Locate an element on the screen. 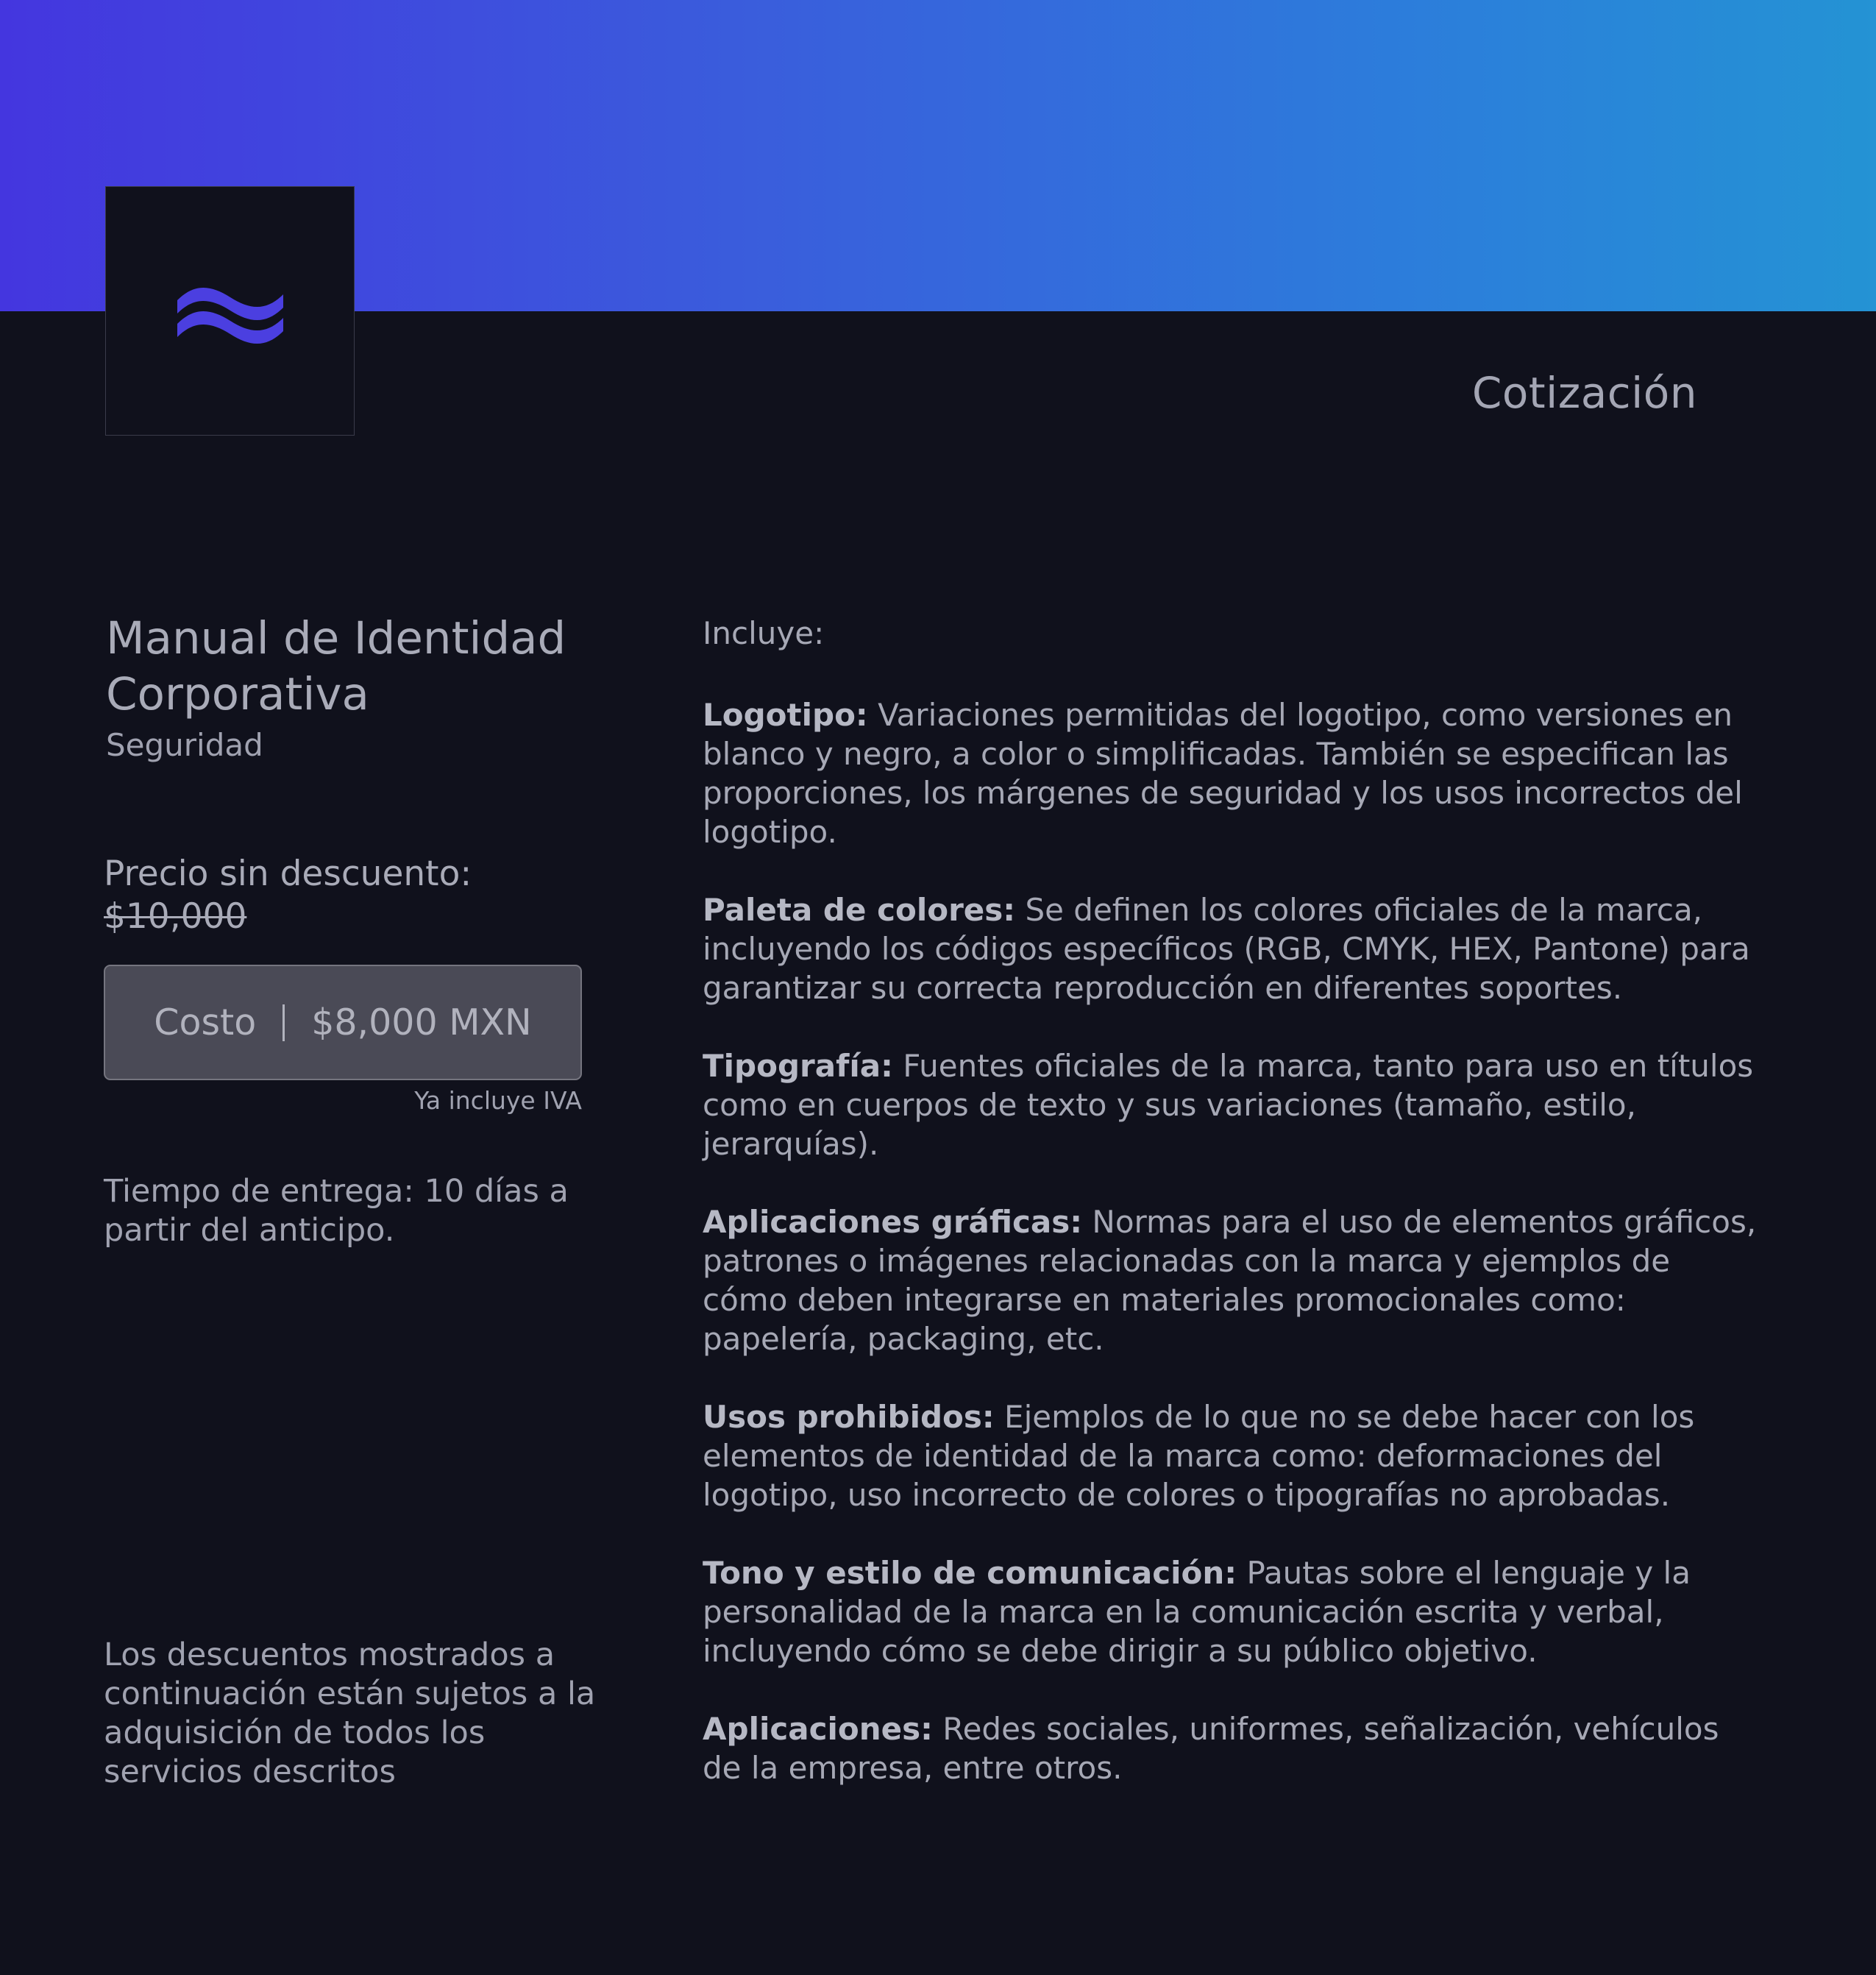  cost-value: $8,000 MXN is located at coordinates (421, 1022).